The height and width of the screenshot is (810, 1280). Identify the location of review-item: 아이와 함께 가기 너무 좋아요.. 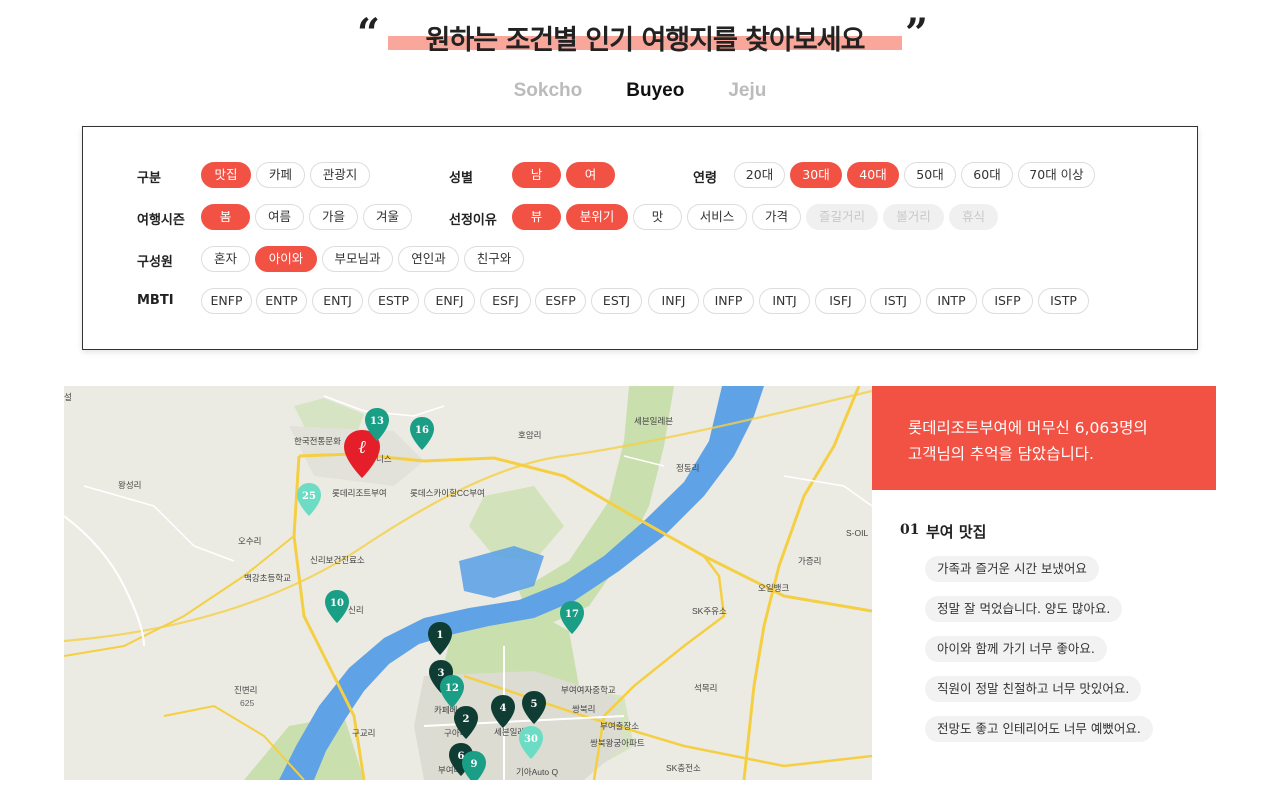
(1016, 649).